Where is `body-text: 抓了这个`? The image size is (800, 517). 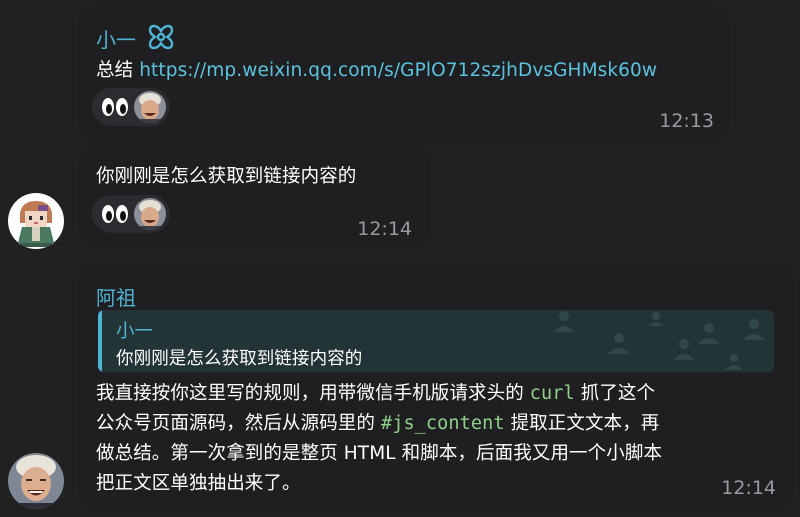
body-text: 抓了这个 is located at coordinates (615, 393).